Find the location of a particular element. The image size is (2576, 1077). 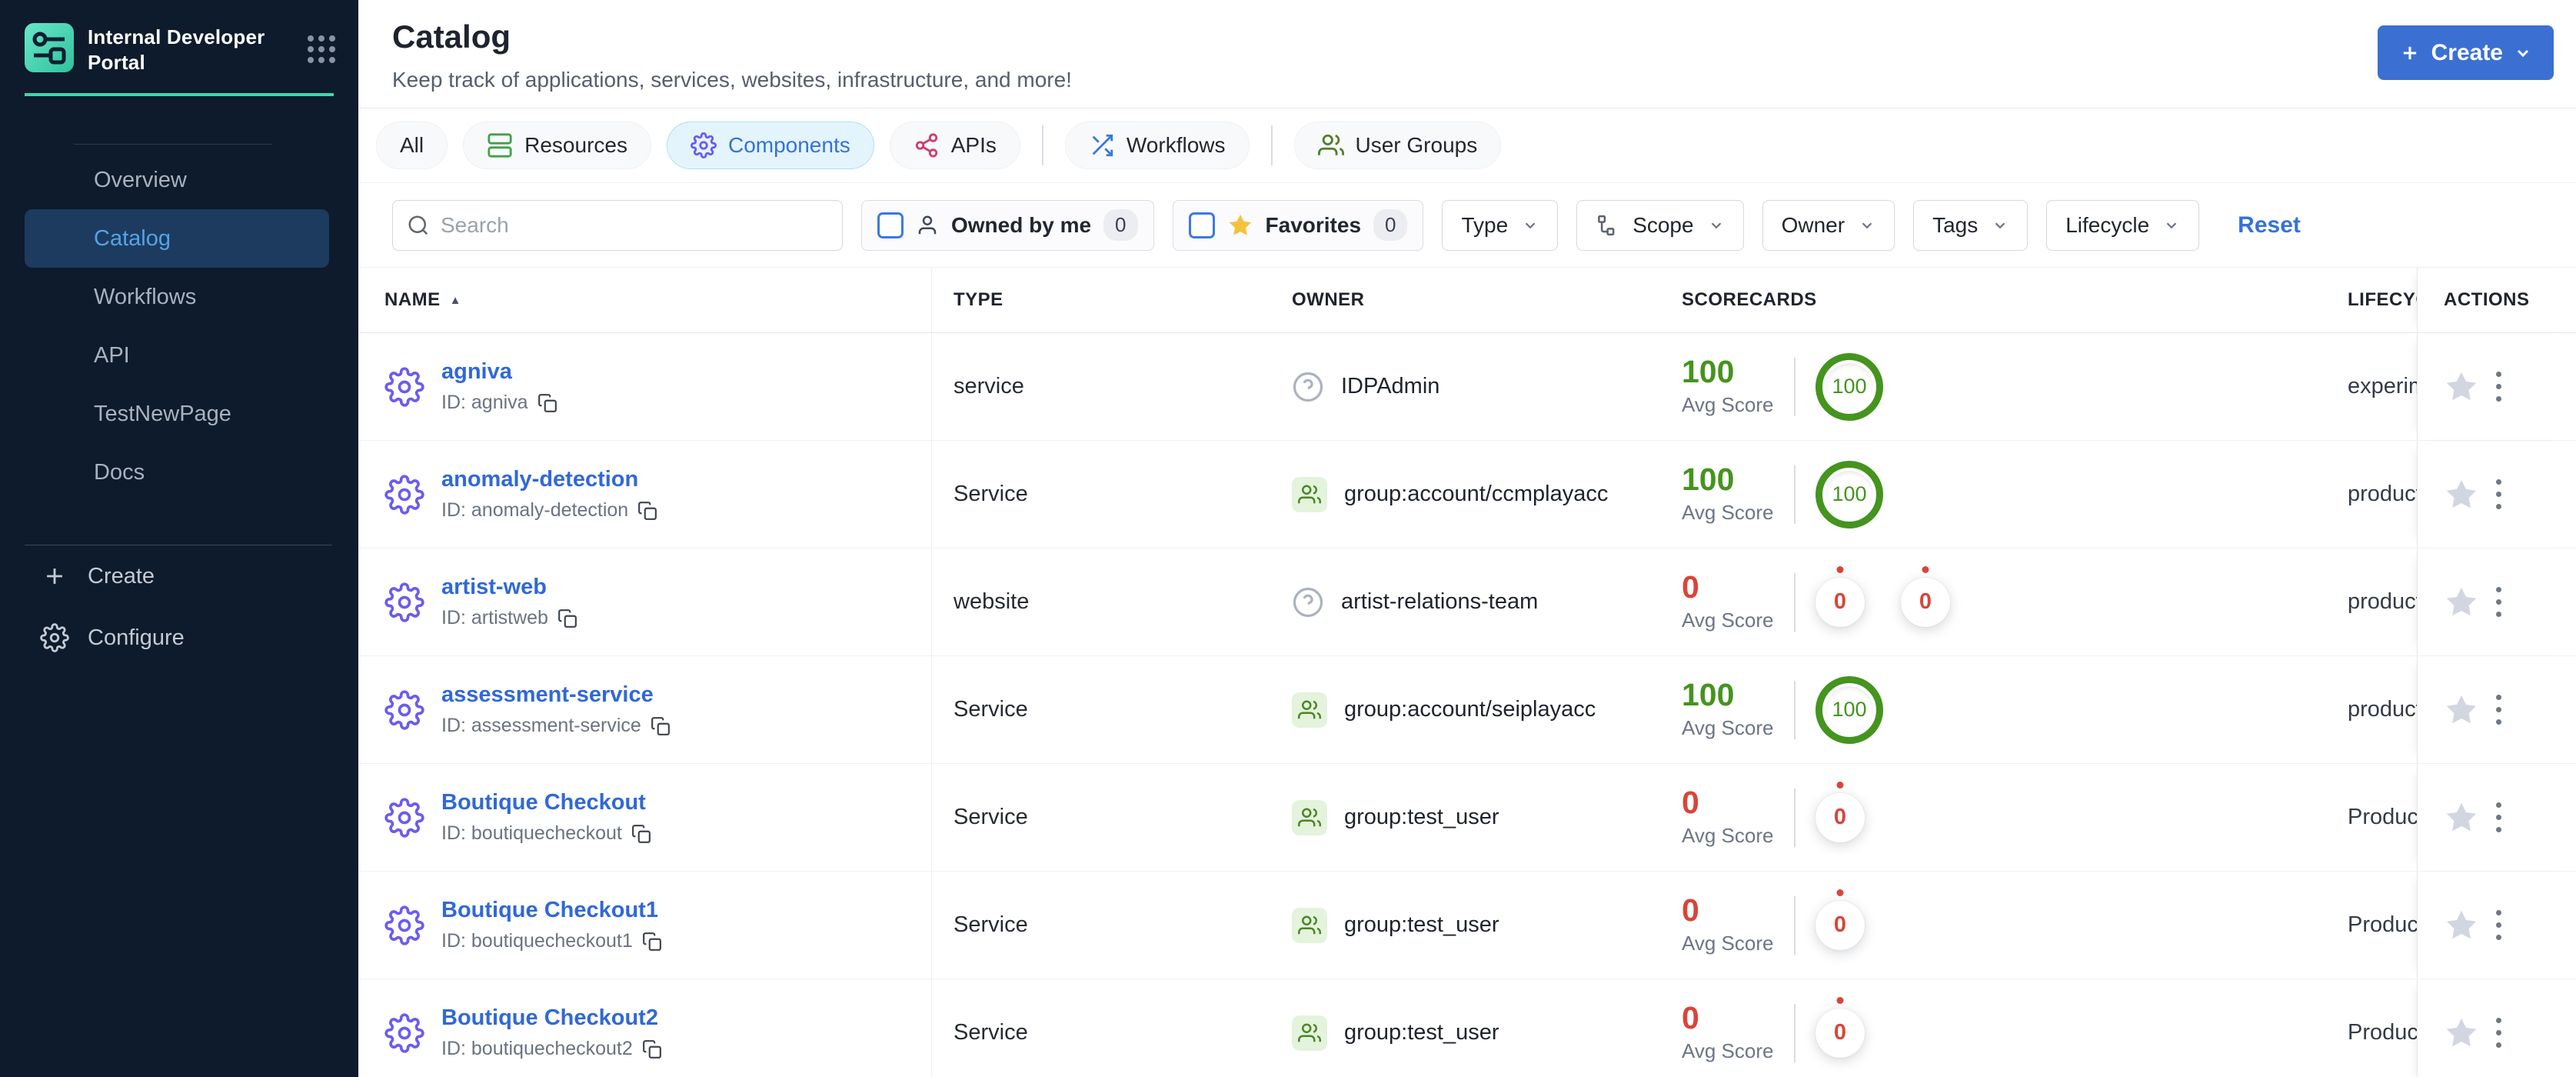

accent-bar is located at coordinates (180, 94).